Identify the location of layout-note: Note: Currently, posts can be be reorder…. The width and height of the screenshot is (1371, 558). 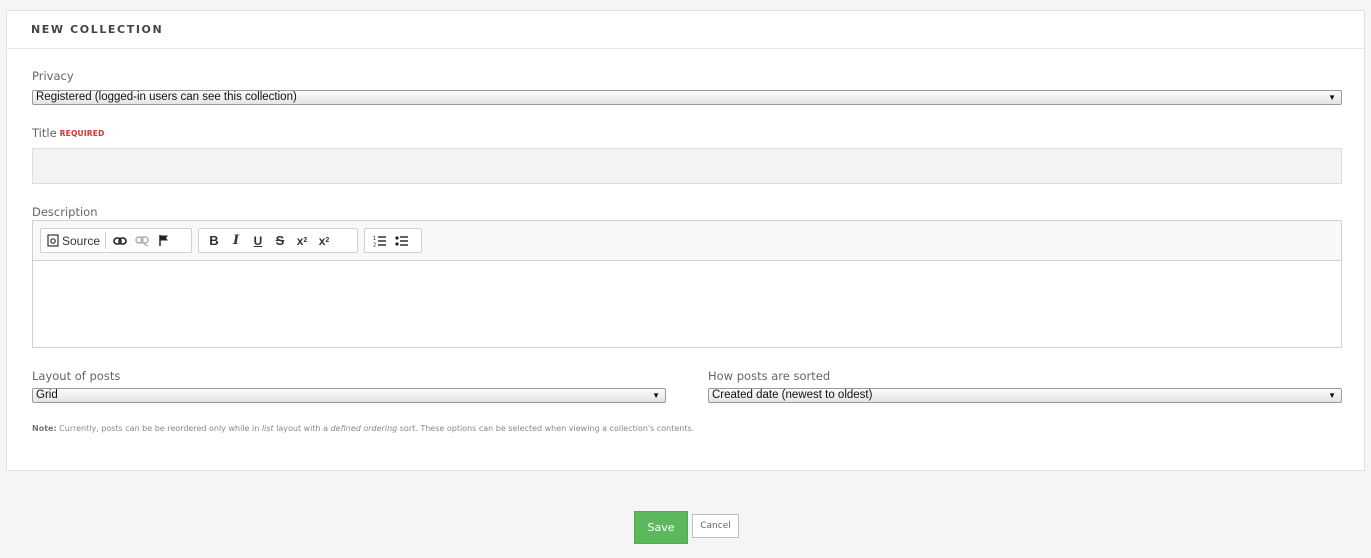
(363, 428).